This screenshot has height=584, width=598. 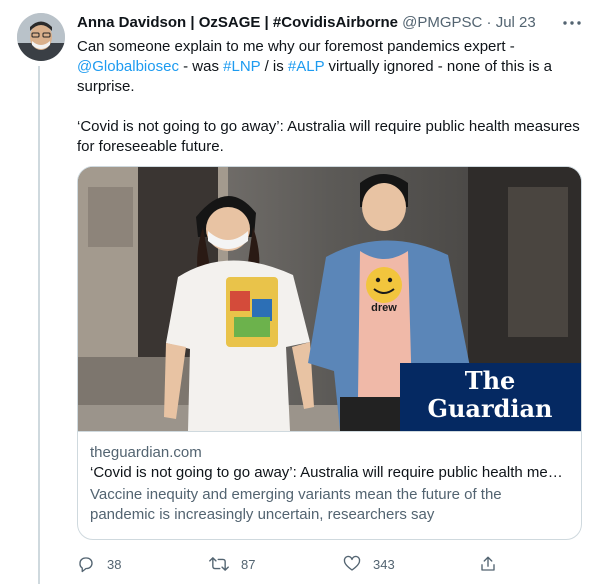 I want to click on tweet-text-segment: - was, so click(x=201, y=66).